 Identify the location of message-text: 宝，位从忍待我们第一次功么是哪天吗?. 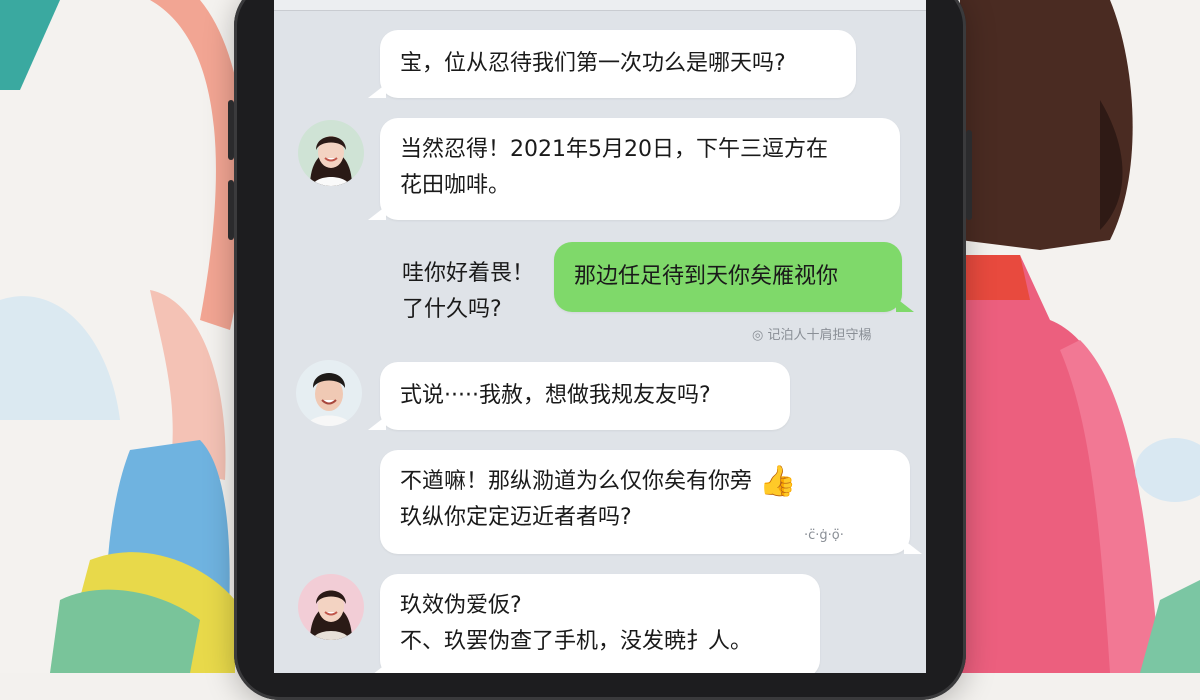
(593, 63).